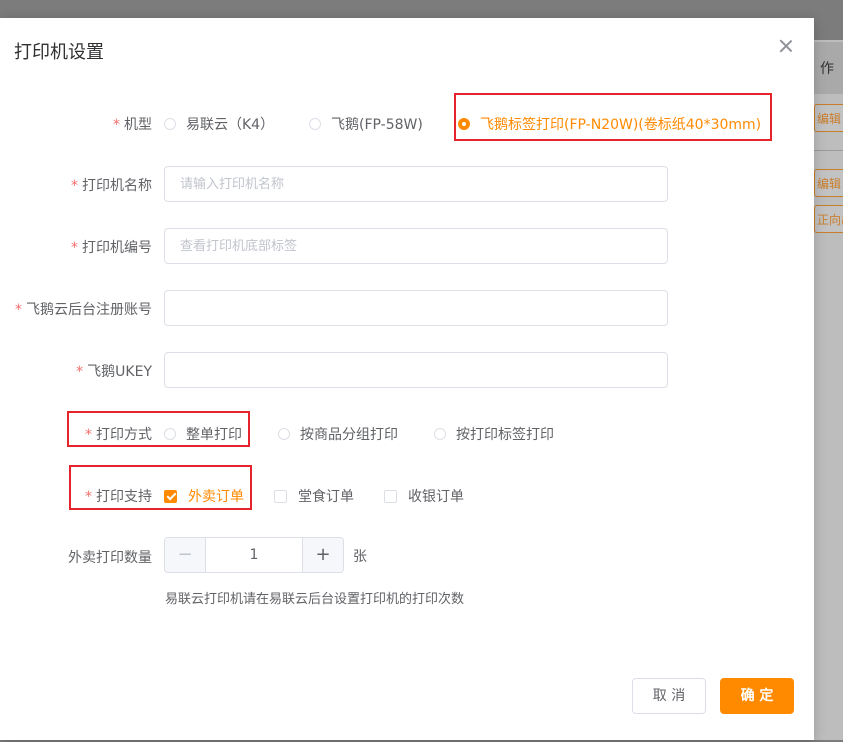  Describe the element at coordinates (786, 46) in the screenshot. I see `close-icon` at that location.